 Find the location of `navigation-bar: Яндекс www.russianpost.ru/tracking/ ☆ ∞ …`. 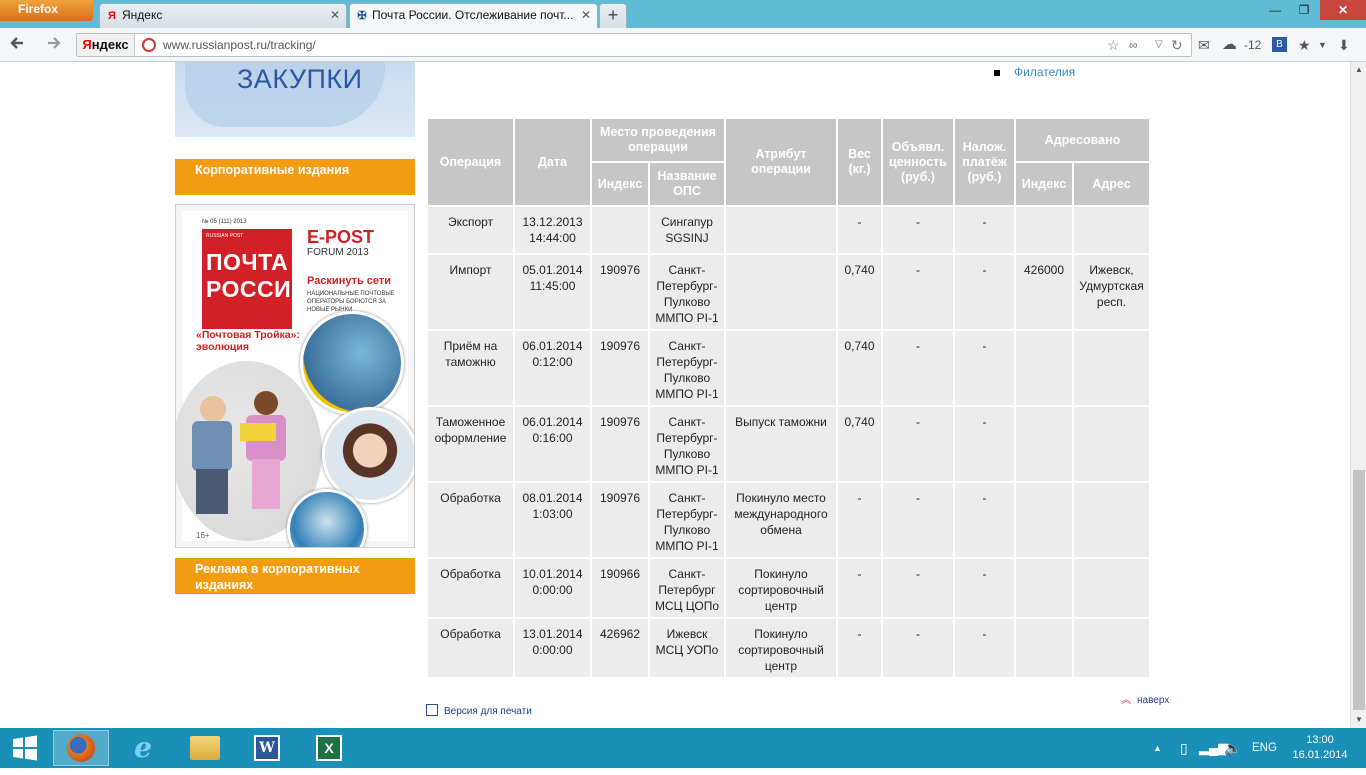

navigation-bar: Яндекс www.russianpost.ru/tracking/ ☆ ∞ … is located at coordinates (683, 45).